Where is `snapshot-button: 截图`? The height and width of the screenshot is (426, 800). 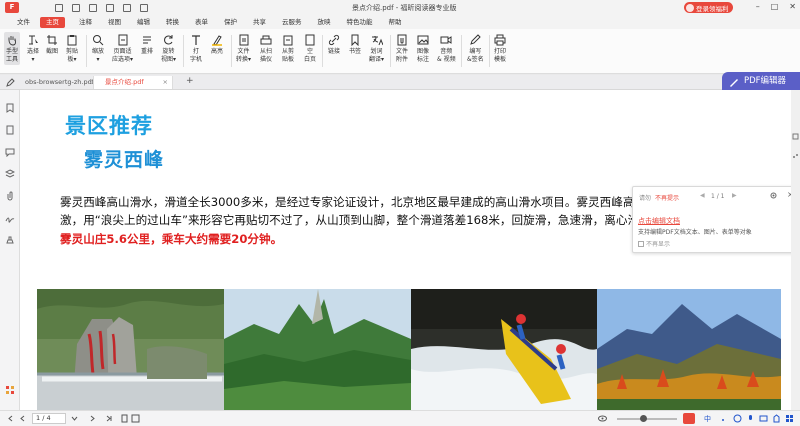 snapshot-button: 截图 is located at coordinates (52, 45).